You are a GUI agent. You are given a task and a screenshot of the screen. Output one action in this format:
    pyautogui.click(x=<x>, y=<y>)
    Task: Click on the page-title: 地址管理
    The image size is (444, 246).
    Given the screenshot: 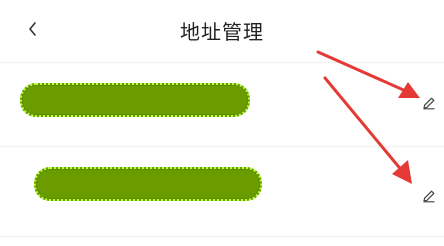 What is the action you would take?
    pyautogui.click(x=222, y=32)
    